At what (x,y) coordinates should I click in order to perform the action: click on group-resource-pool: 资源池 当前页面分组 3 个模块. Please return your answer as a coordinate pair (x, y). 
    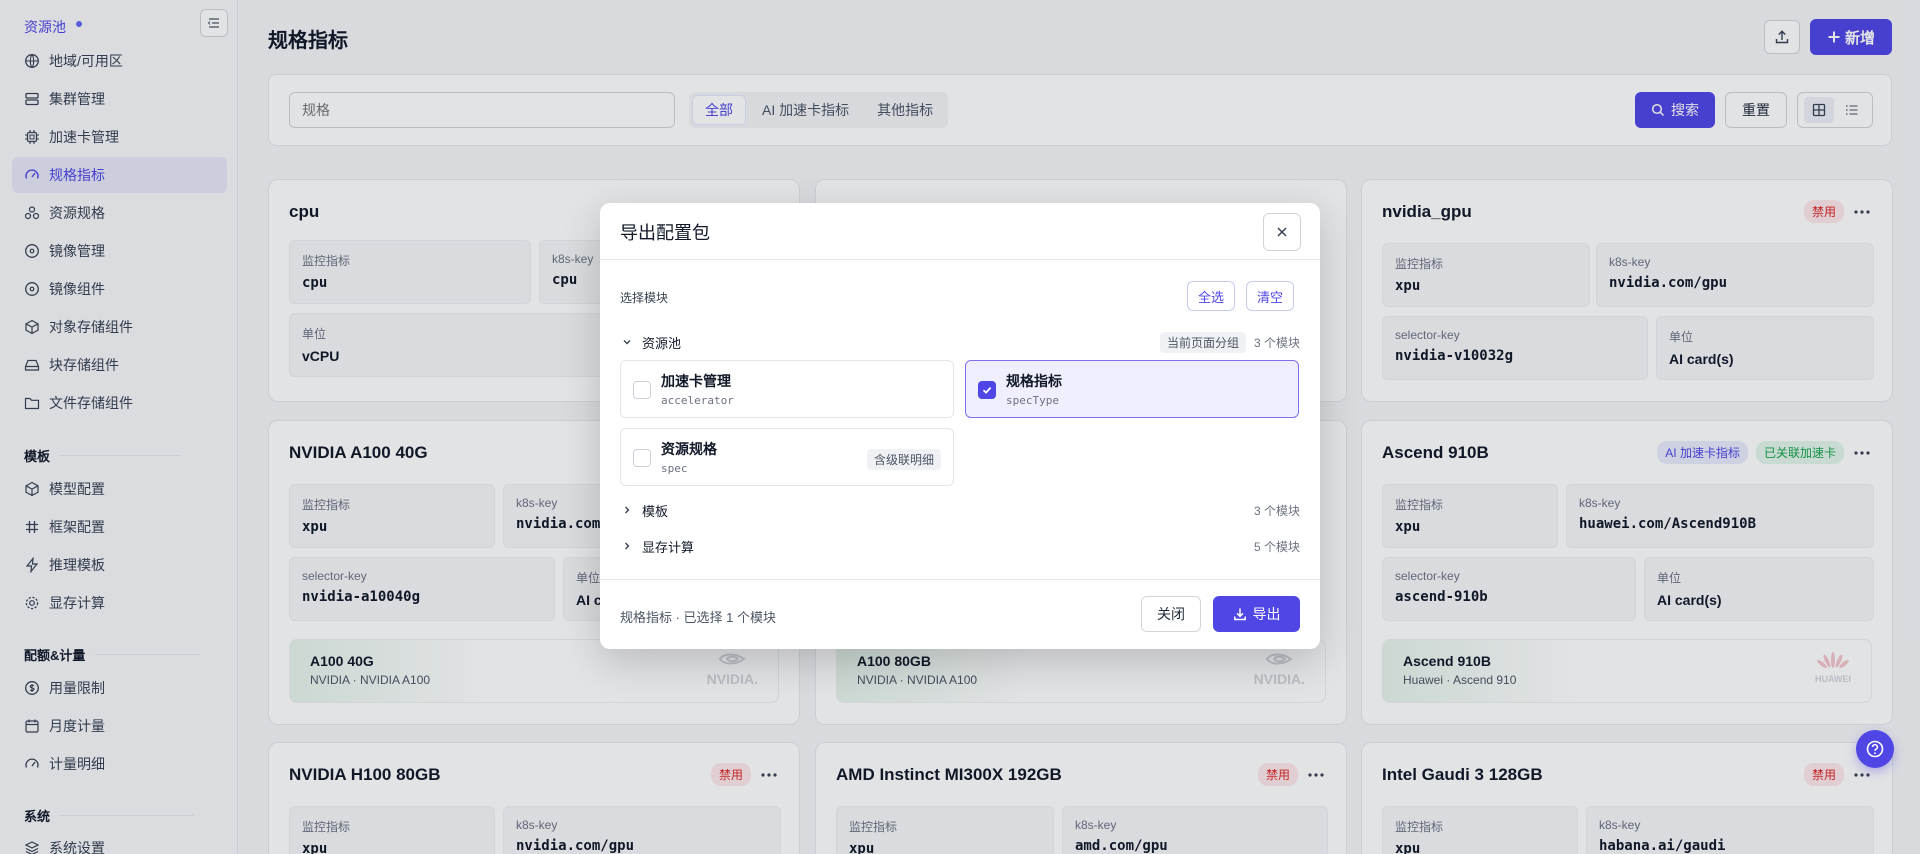
    Looking at the image, I should click on (960, 342).